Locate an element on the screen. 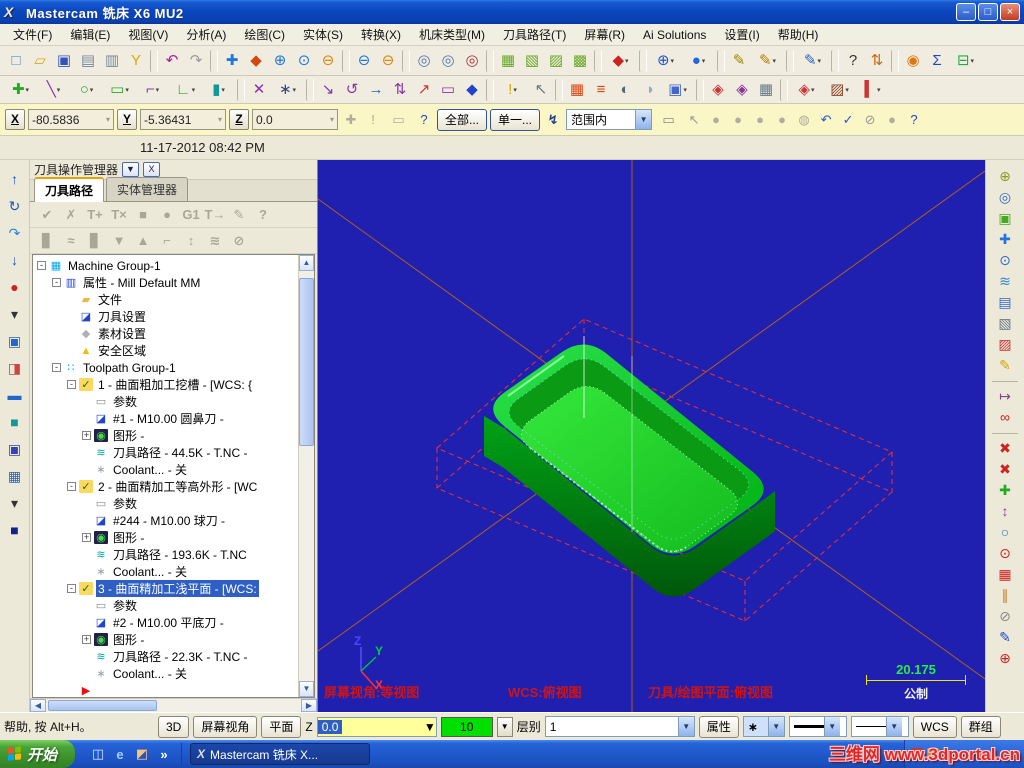 The height and width of the screenshot is (768, 1024). lock-icon: ▊ is located at coordinates (47, 241).